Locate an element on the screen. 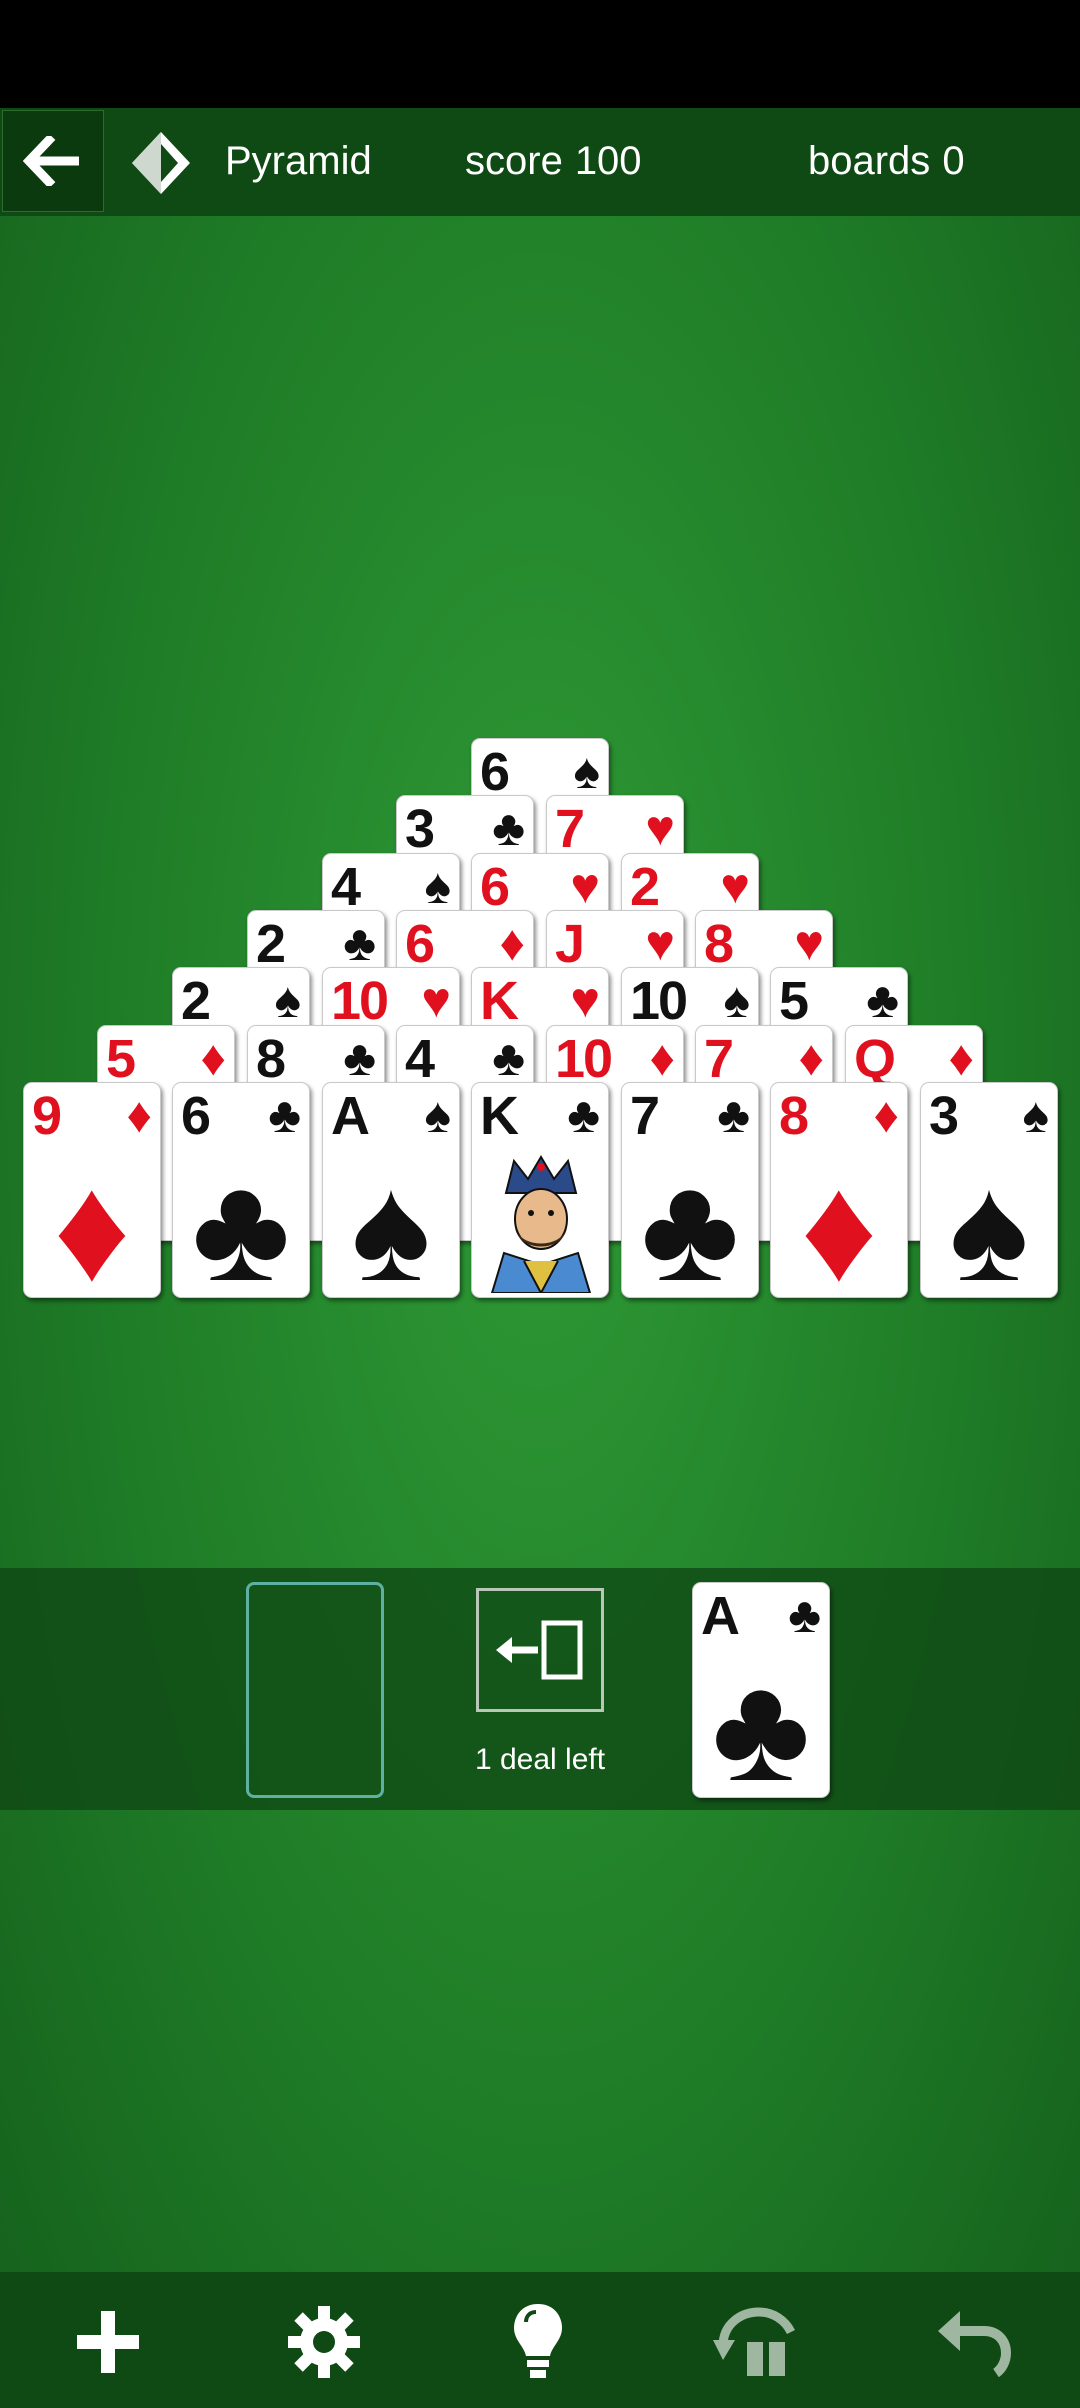 Image resolution: width=1080 pixels, height=2408 pixels. pyramid-card: 3 ♠ ♠ is located at coordinates (989, 1190).